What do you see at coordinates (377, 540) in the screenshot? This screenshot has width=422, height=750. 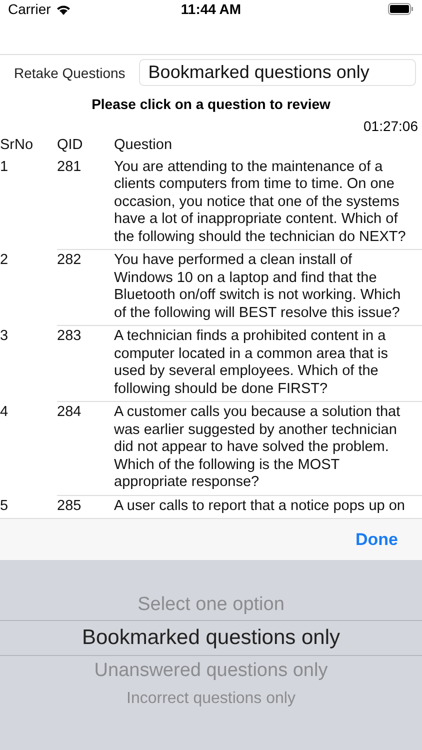 I see `done-button: Done` at bounding box center [377, 540].